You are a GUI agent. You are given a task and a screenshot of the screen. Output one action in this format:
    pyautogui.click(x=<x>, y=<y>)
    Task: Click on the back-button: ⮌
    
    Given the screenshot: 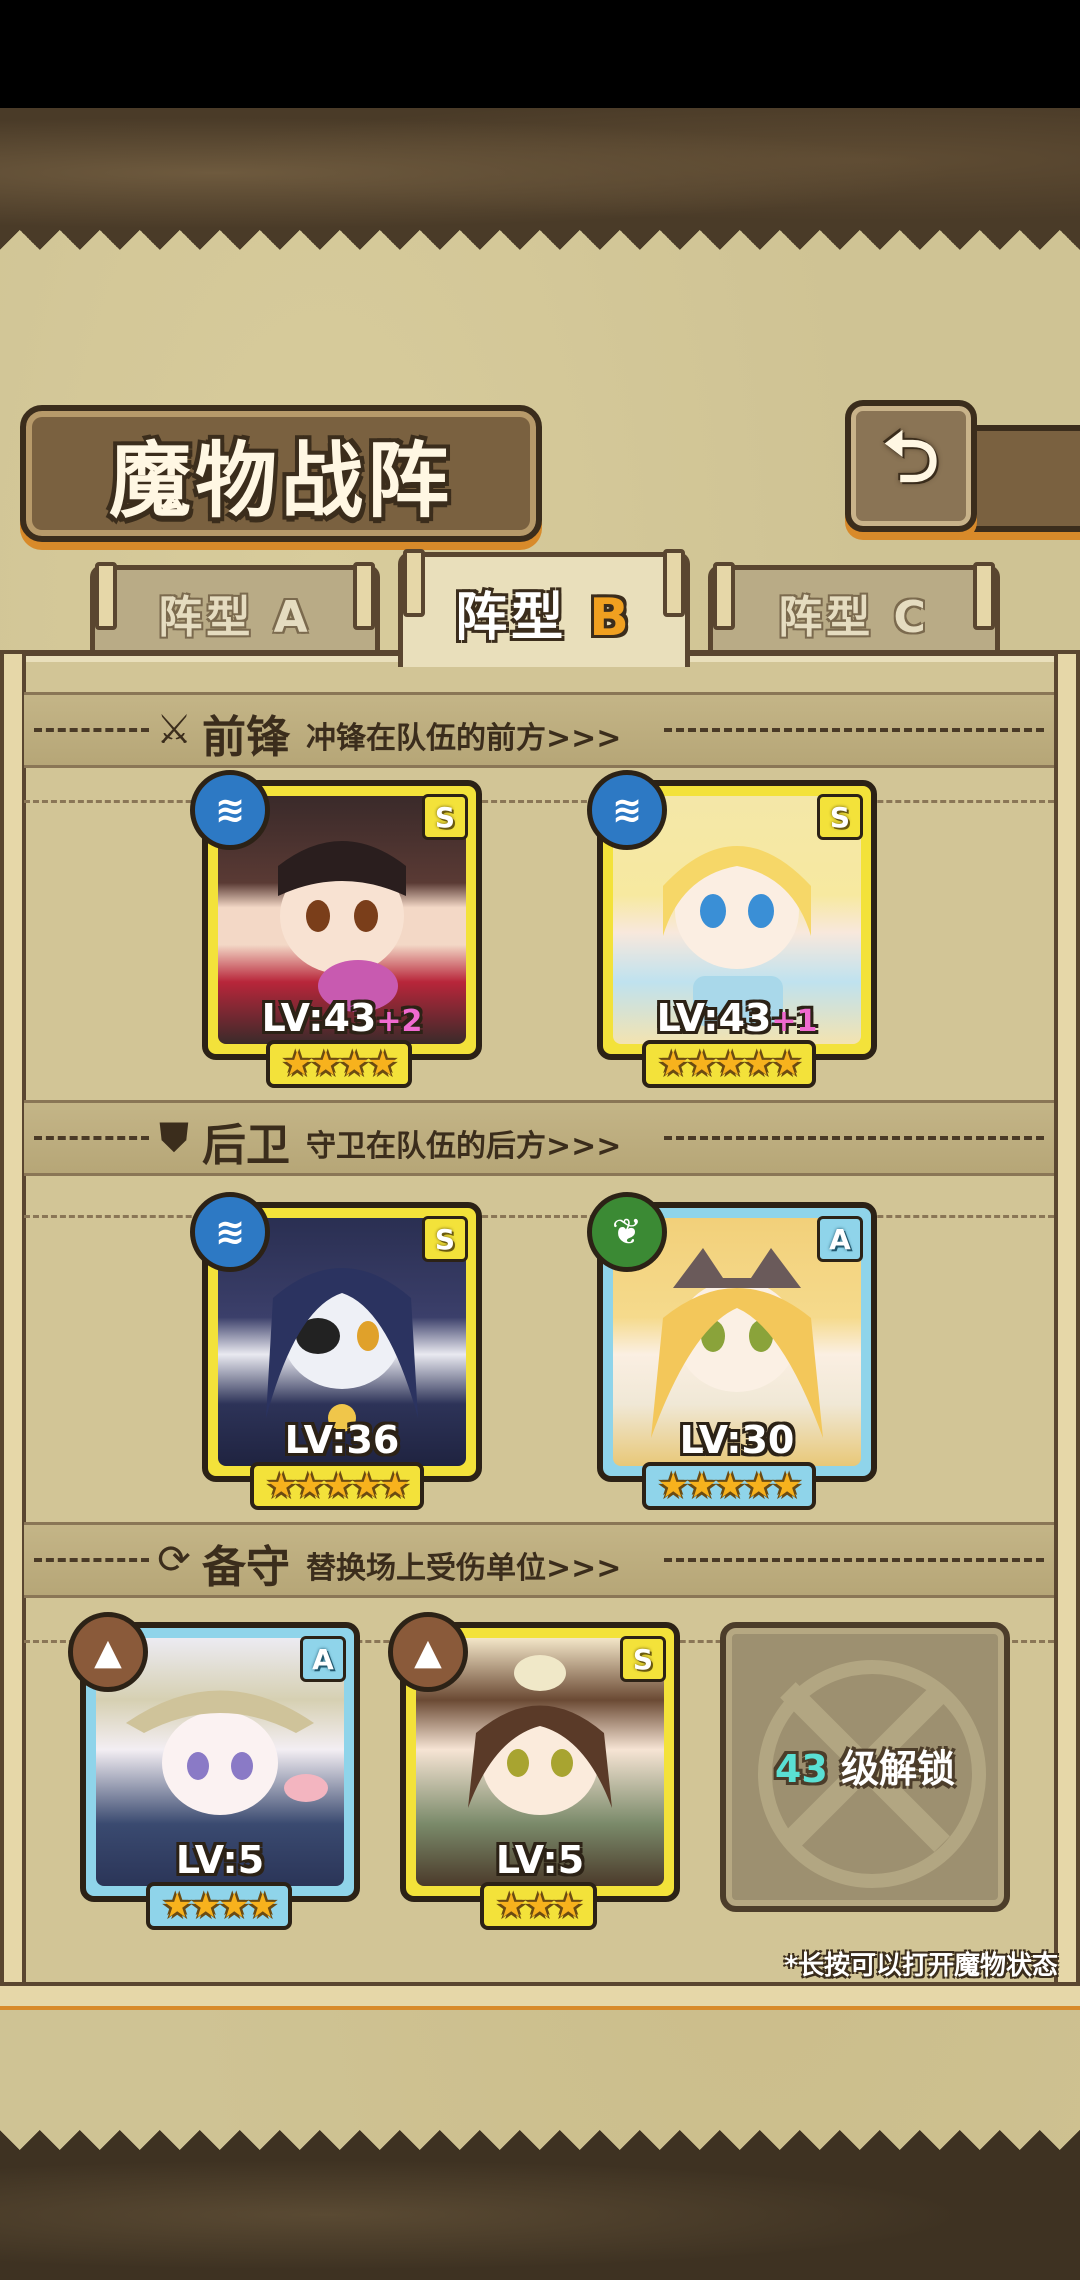 What is the action you would take?
    pyautogui.click(x=911, y=466)
    